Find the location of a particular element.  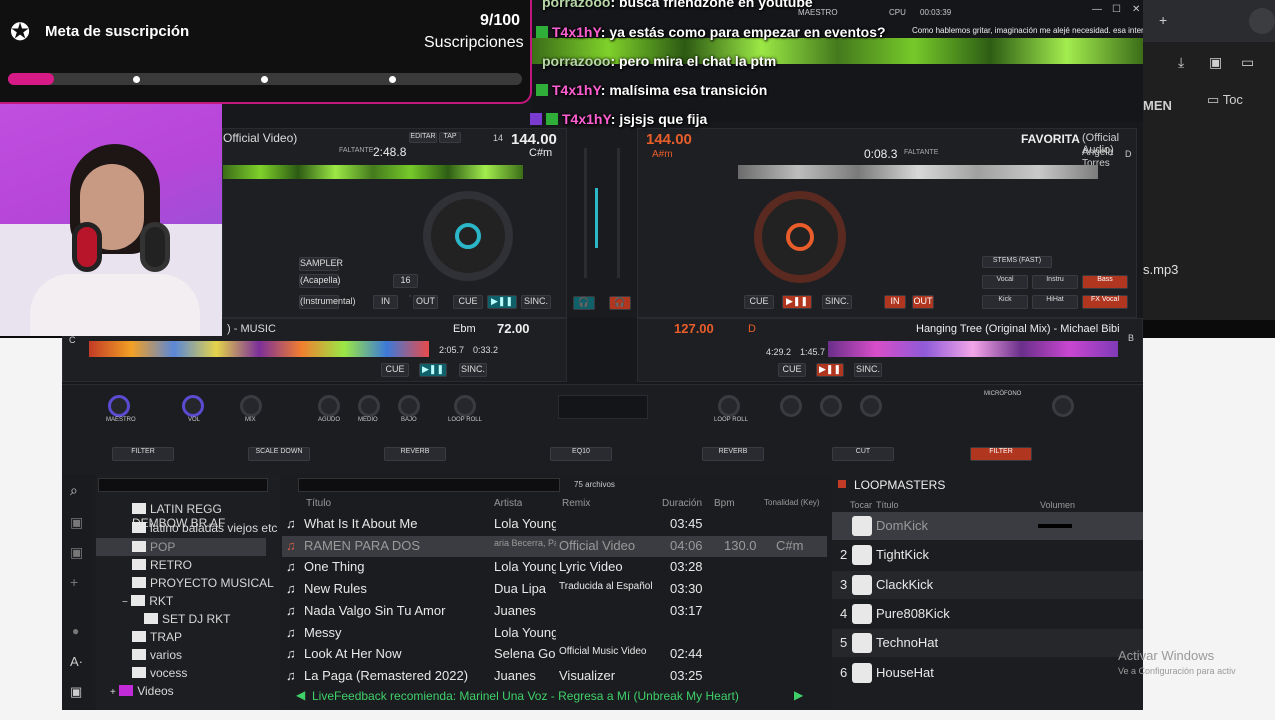

fx-reverb-b: REVERB is located at coordinates (733, 454).